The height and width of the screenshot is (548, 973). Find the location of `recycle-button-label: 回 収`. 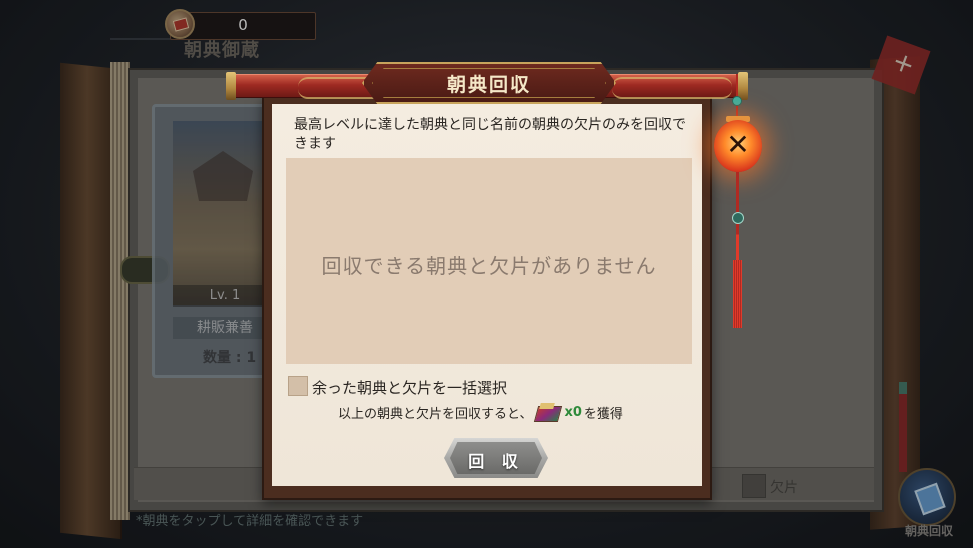

recycle-button-label: 回 収 is located at coordinates (496, 461).